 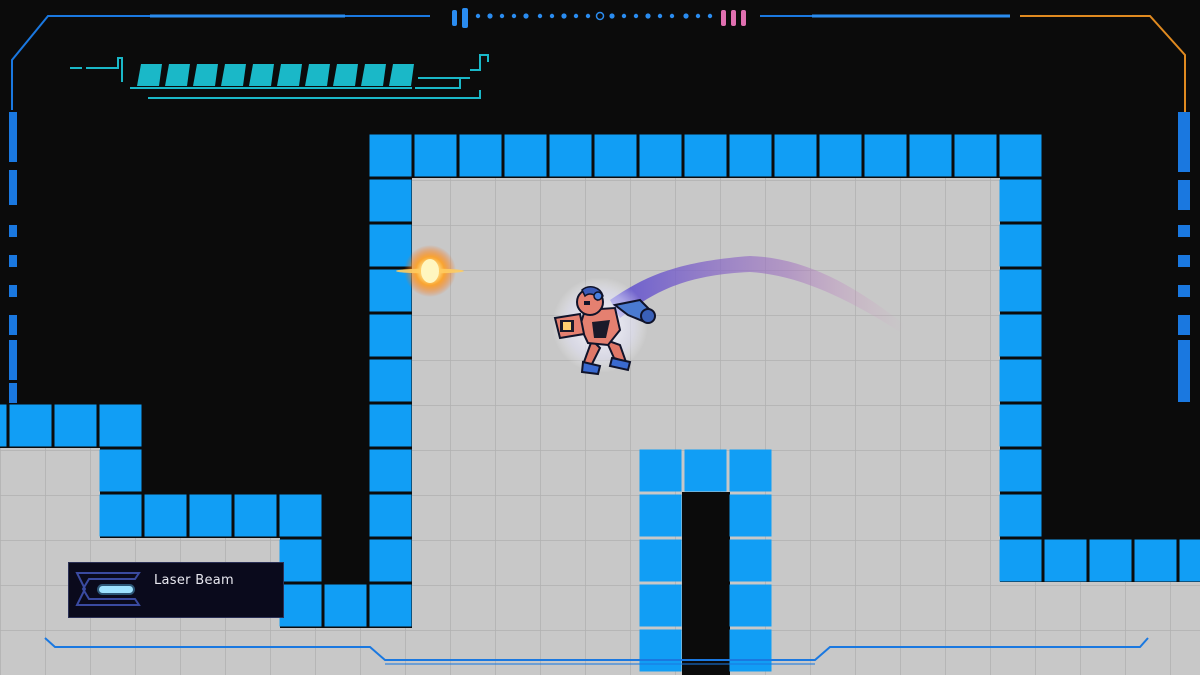 What do you see at coordinates (108, 589) in the screenshot?
I see `laser-beam-icon` at bounding box center [108, 589].